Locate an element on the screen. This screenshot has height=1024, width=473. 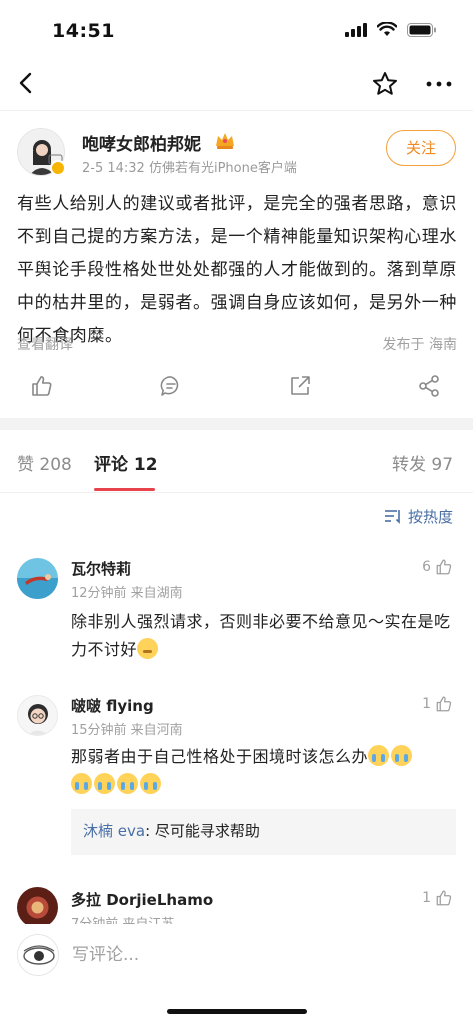
sort-toggle: 按热度 is located at coordinates (418, 516).